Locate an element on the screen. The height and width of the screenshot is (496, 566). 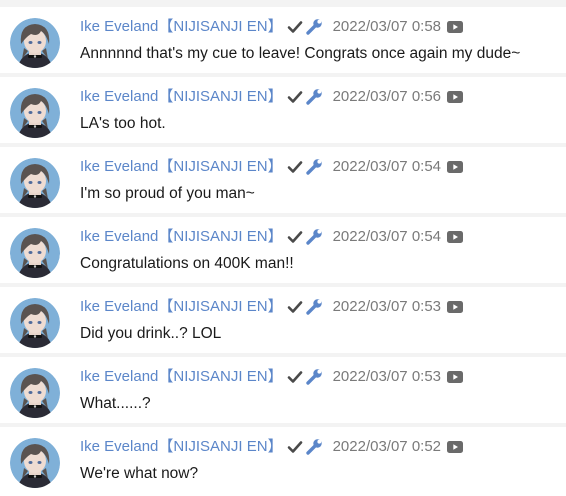
message-text: Did you drink..? LOL is located at coordinates (151, 333).